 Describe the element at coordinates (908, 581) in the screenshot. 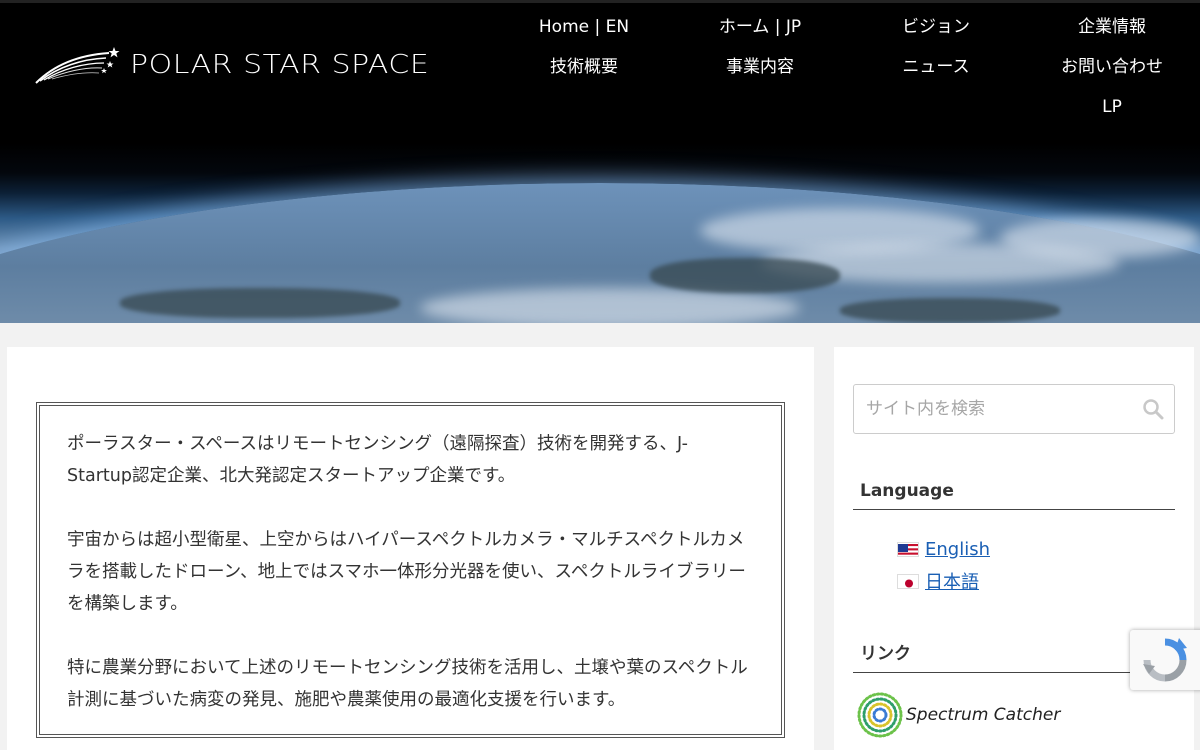

I see `jp-flag-icon` at that location.